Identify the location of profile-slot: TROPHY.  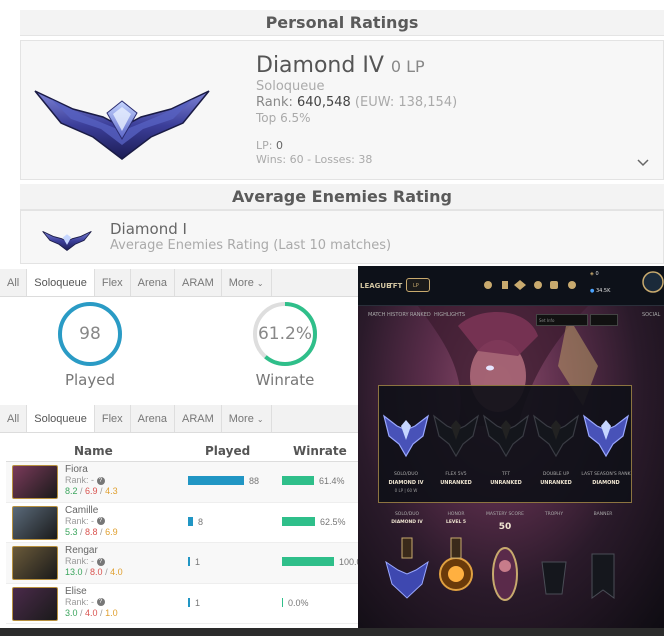
(554, 567).